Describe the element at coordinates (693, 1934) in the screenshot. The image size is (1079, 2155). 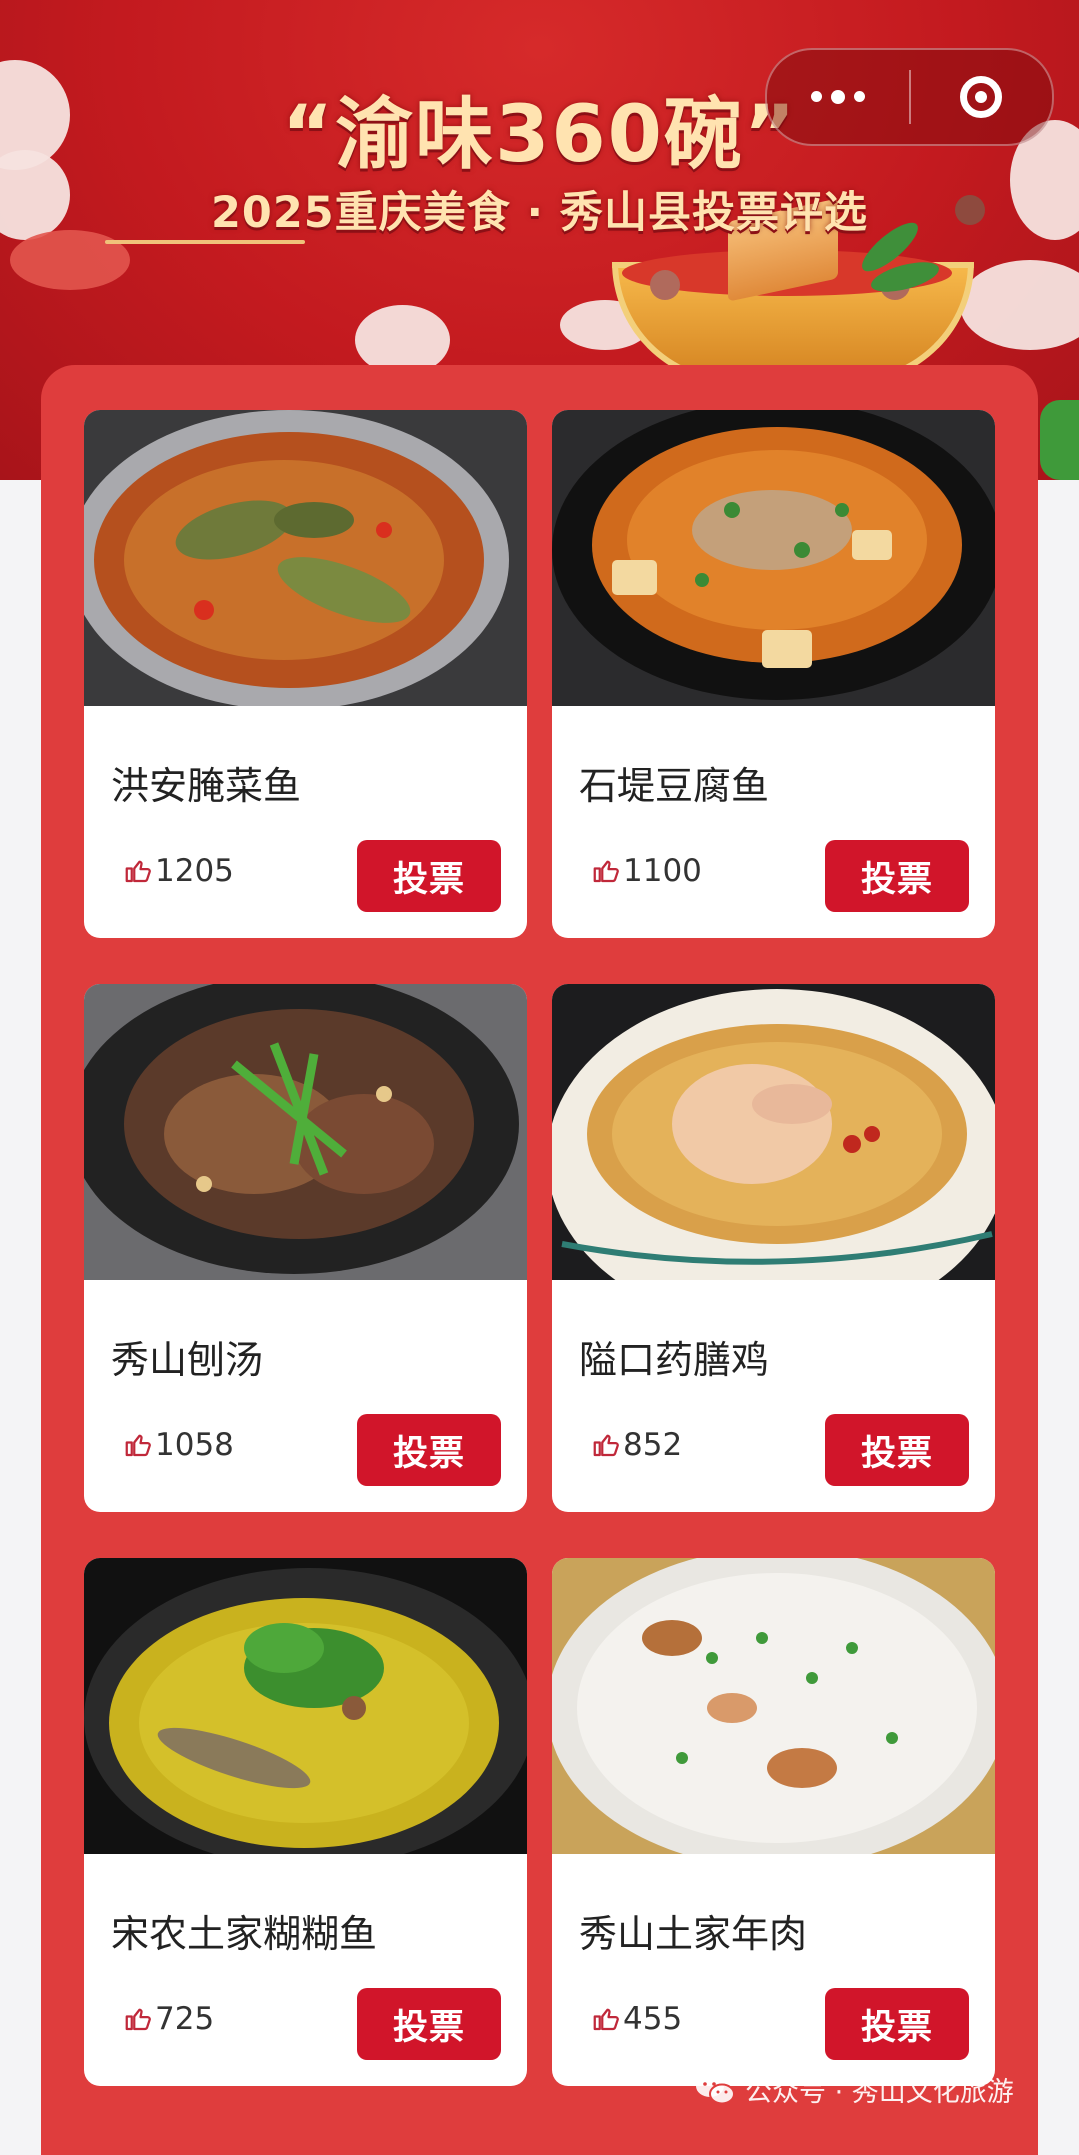
I see `dish-name: 秀山土家年肉` at that location.